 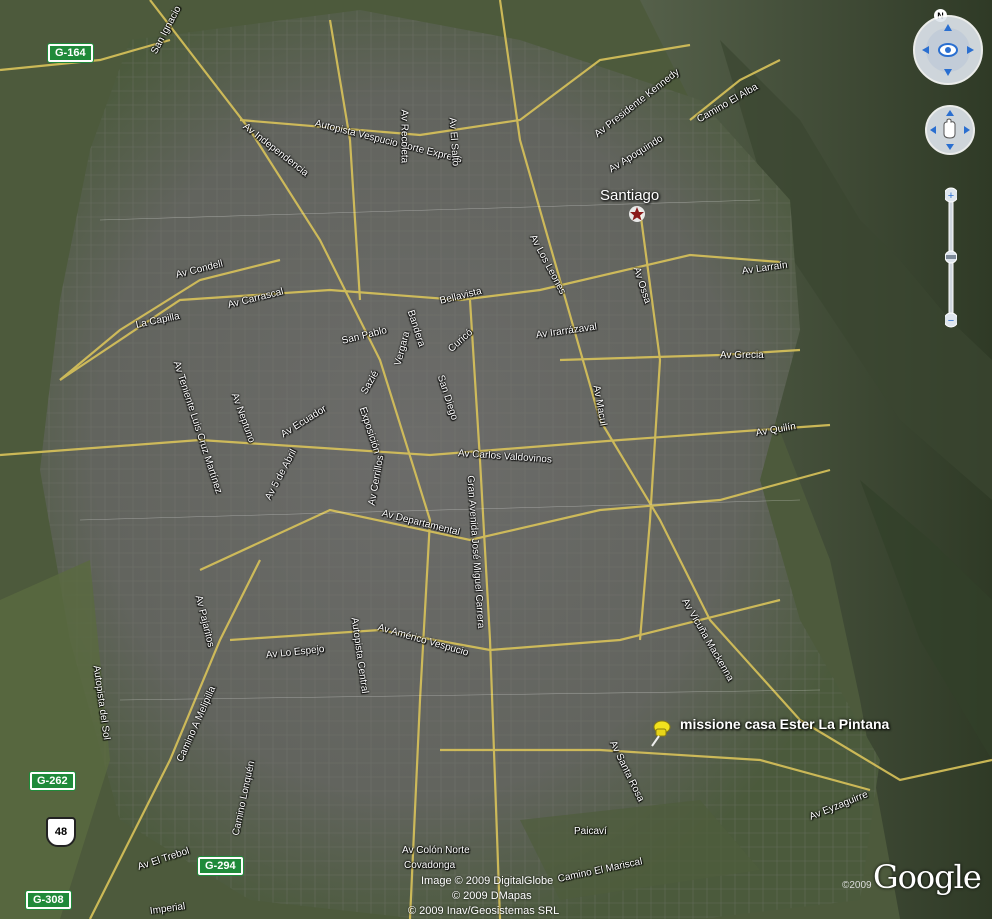 What do you see at coordinates (436, 850) in the screenshot?
I see `road-label: Av Colón Norte` at bounding box center [436, 850].